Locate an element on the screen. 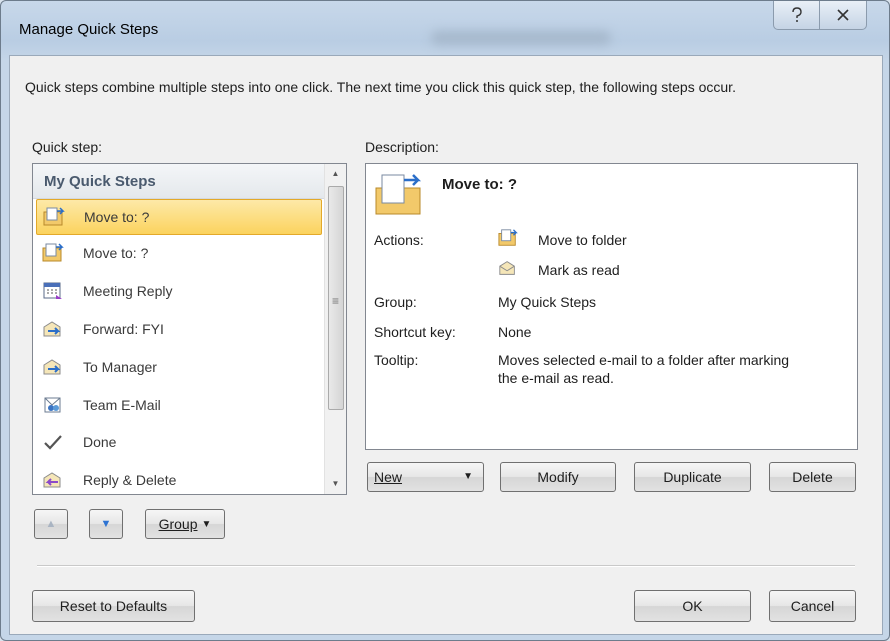 The image size is (890, 641). list-group-header: My Quick Steps is located at coordinates (179, 181).